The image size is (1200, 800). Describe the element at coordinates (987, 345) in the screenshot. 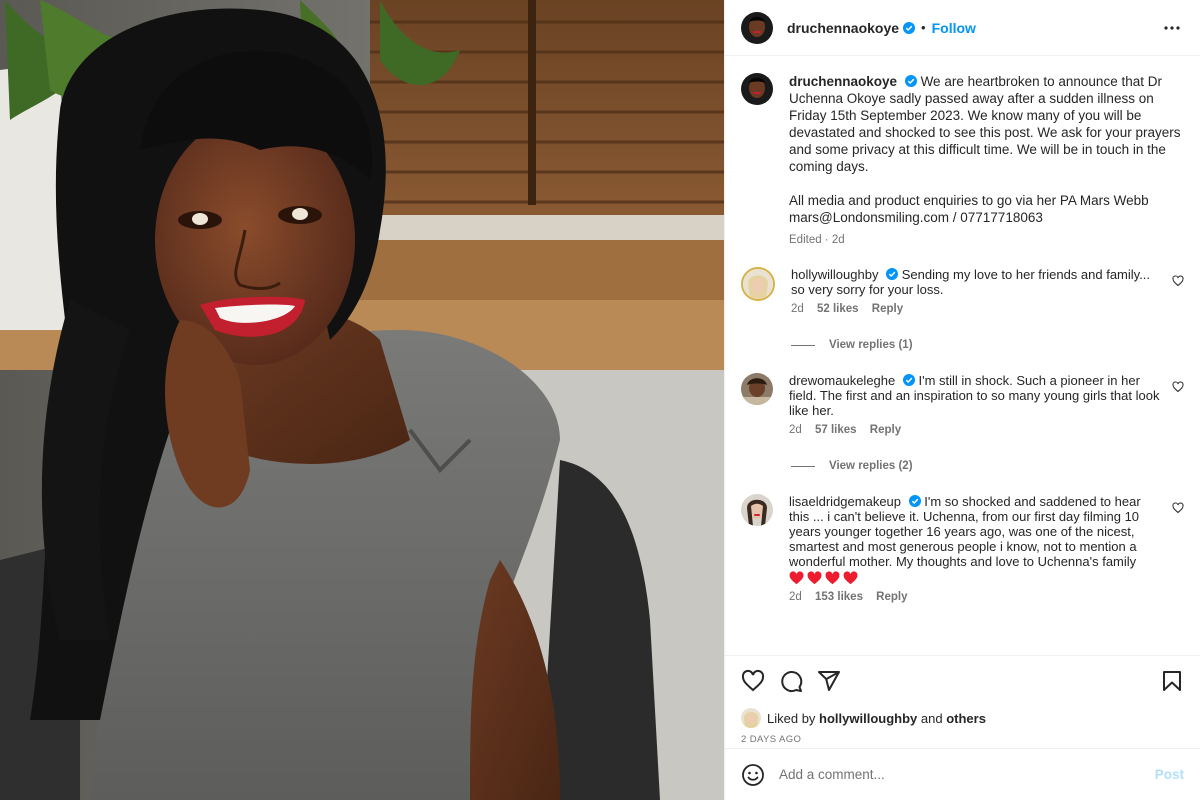

I see `view-replies-button: View replies (1)` at that location.